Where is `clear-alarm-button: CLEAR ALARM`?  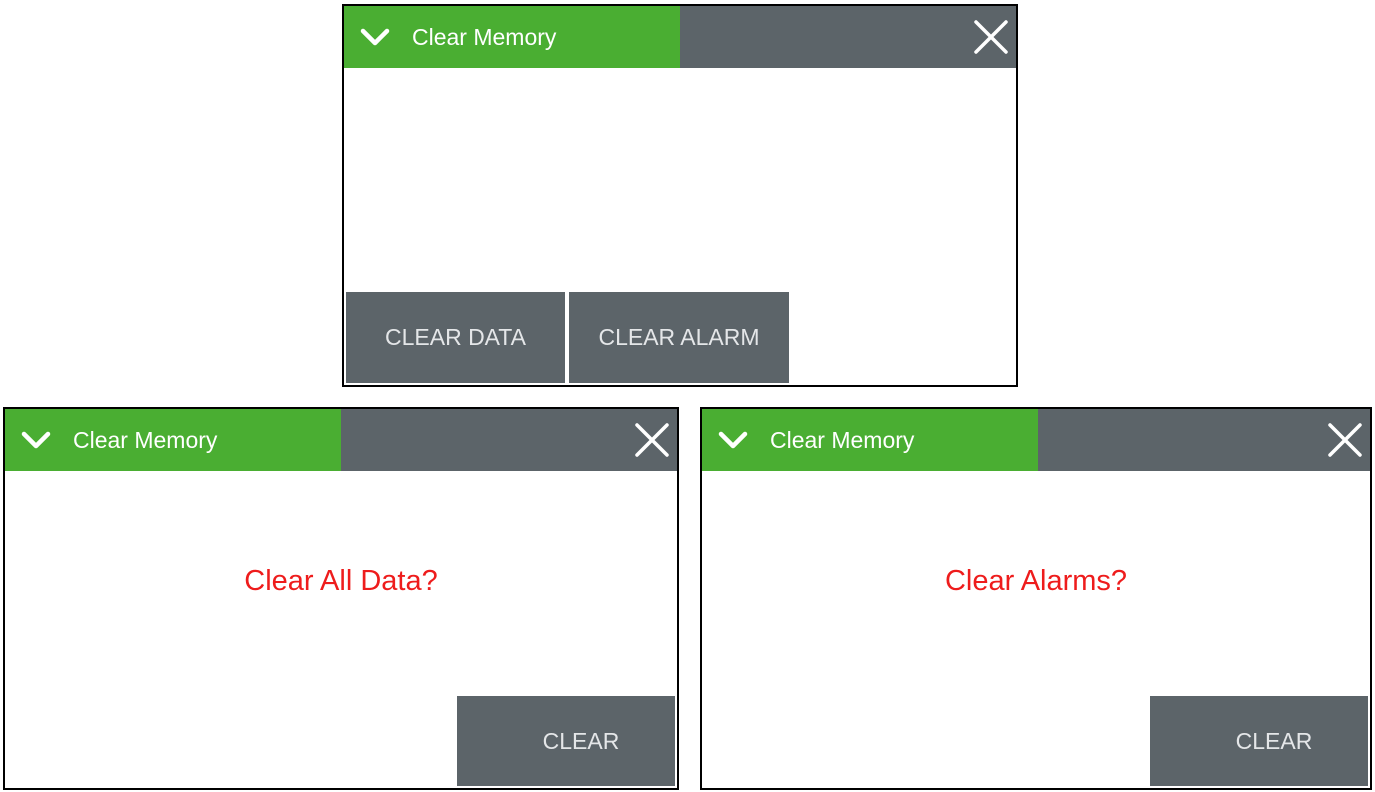
clear-alarm-button: CLEAR ALARM is located at coordinates (679, 337).